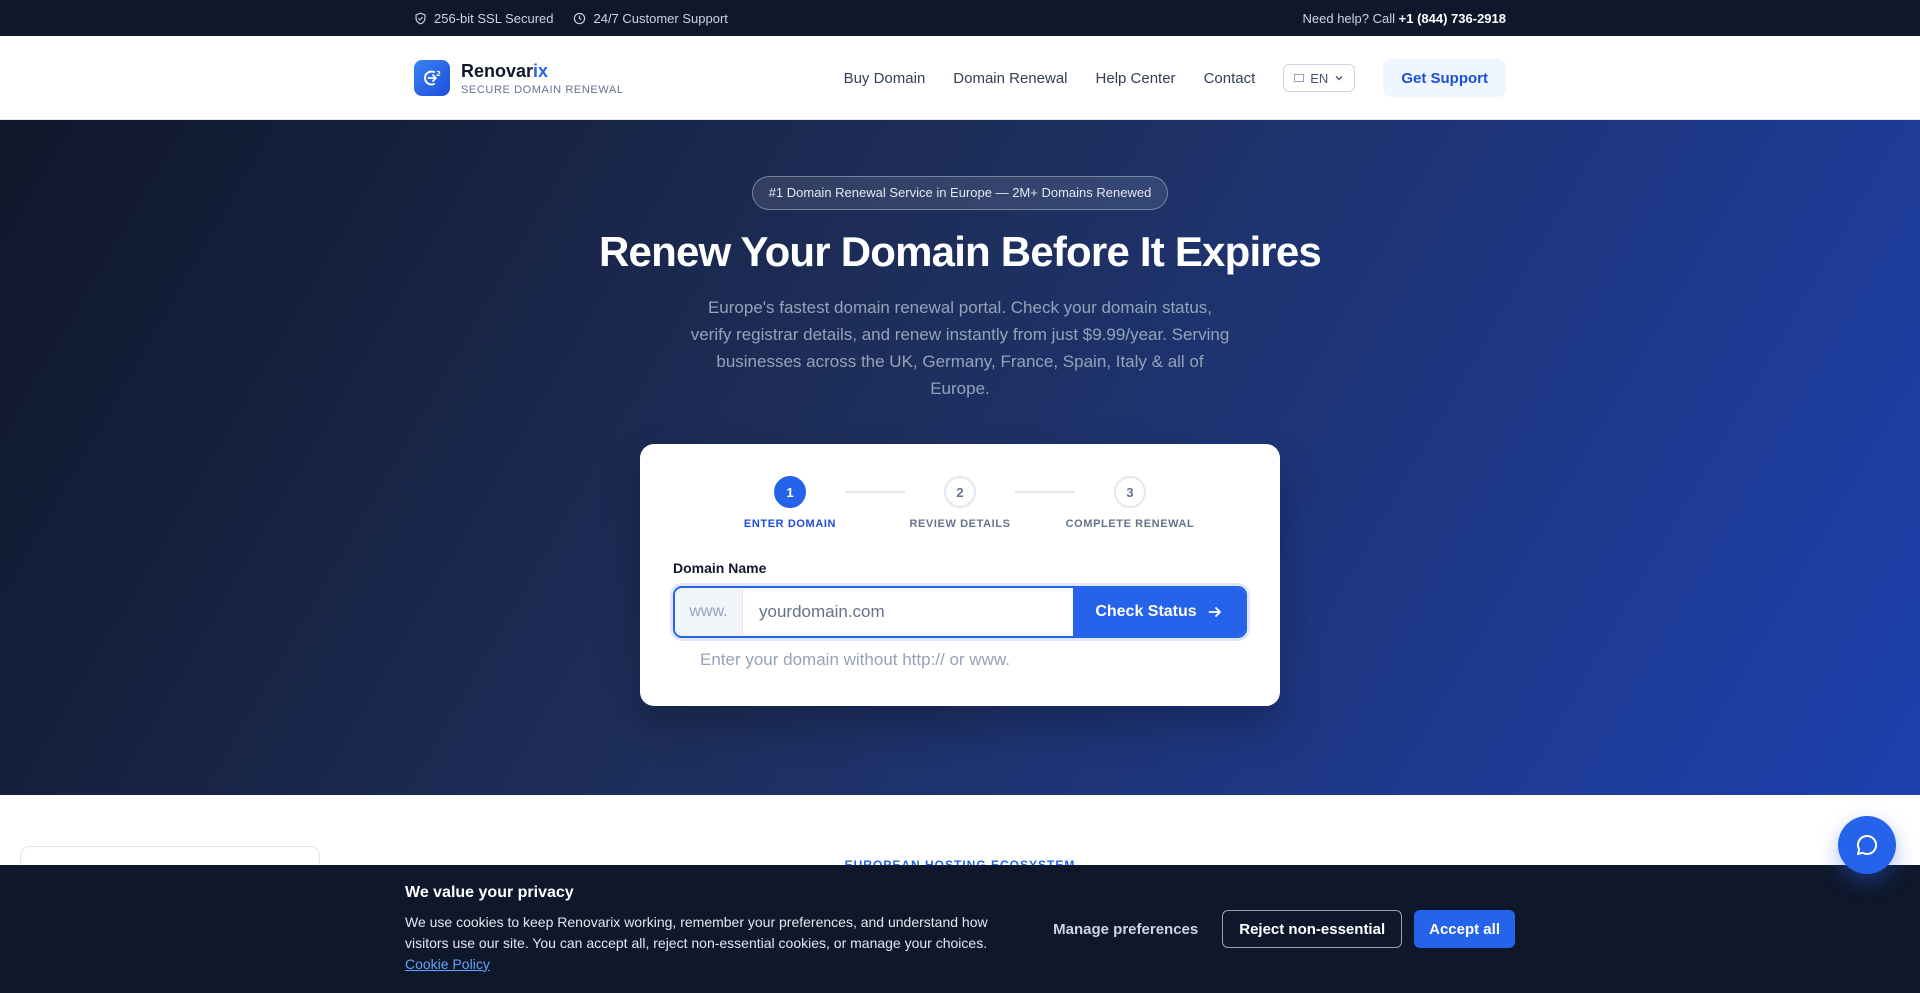 Image resolution: width=1920 pixels, height=993 pixels. Describe the element at coordinates (1130, 524) in the screenshot. I see `step-label: COMPLETE RENEWAL` at that location.